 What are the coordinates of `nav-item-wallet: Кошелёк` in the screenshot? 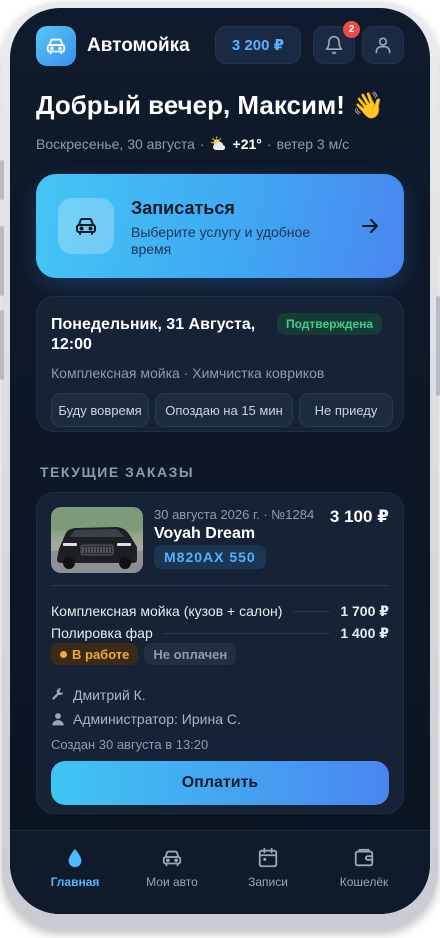 It's located at (364, 868).